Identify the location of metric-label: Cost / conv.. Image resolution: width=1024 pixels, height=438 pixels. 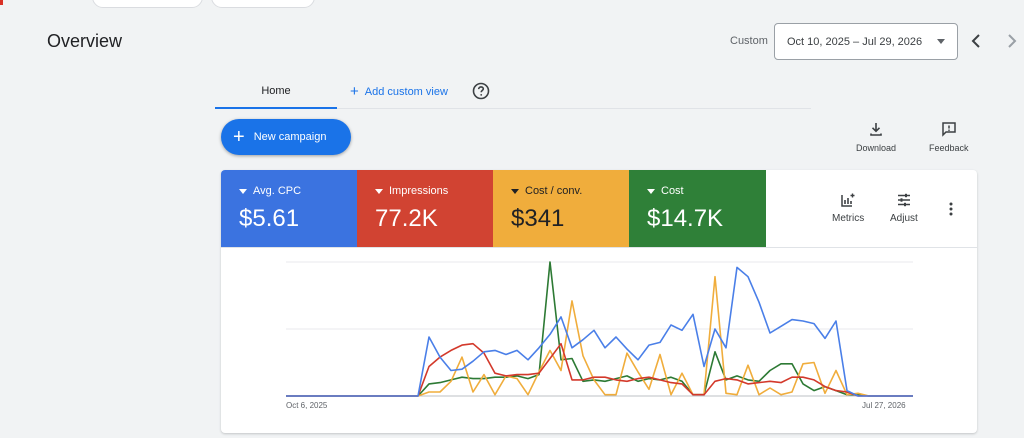
(554, 191).